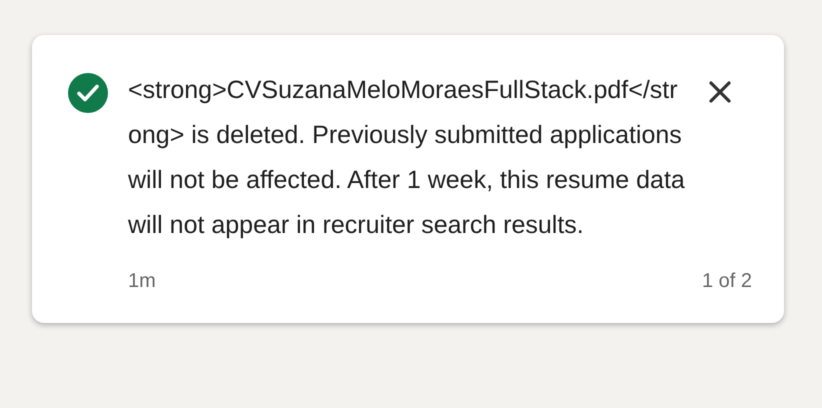 Image resolution: width=822 pixels, height=408 pixels. What do you see at coordinates (88, 93) in the screenshot?
I see `check-circle-icon` at bounding box center [88, 93].